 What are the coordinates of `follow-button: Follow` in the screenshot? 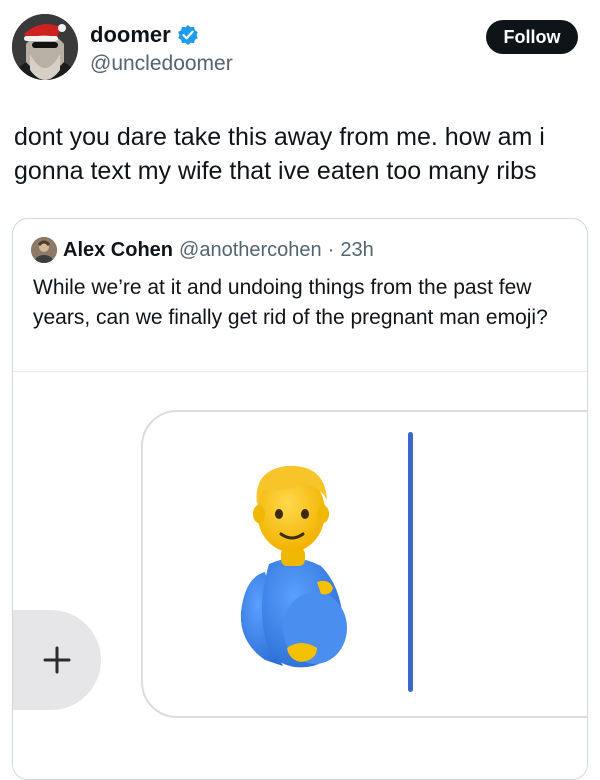 It's located at (532, 37).